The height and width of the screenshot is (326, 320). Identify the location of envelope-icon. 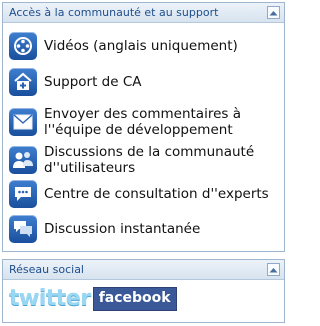
(23, 122).